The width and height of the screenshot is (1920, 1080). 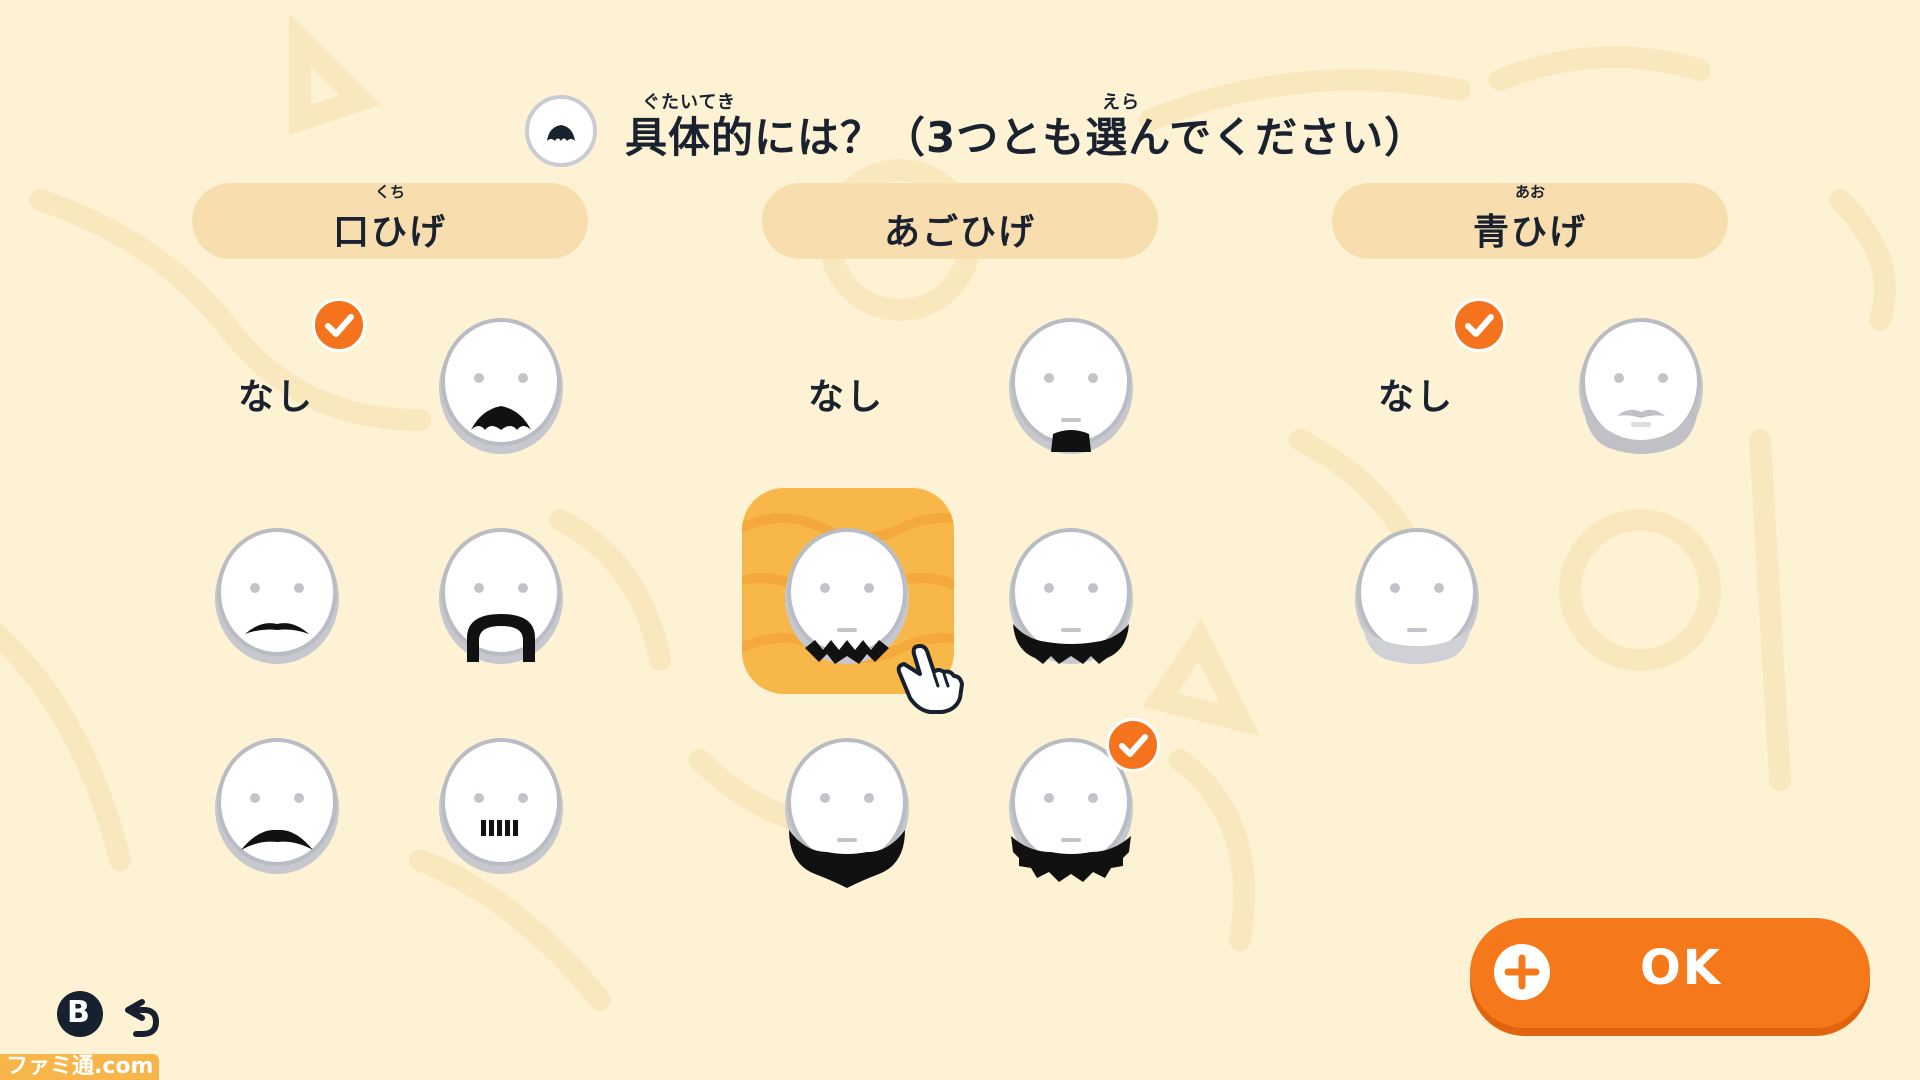 I want to click on face-mustache-2-icon, so click(x=277, y=596).